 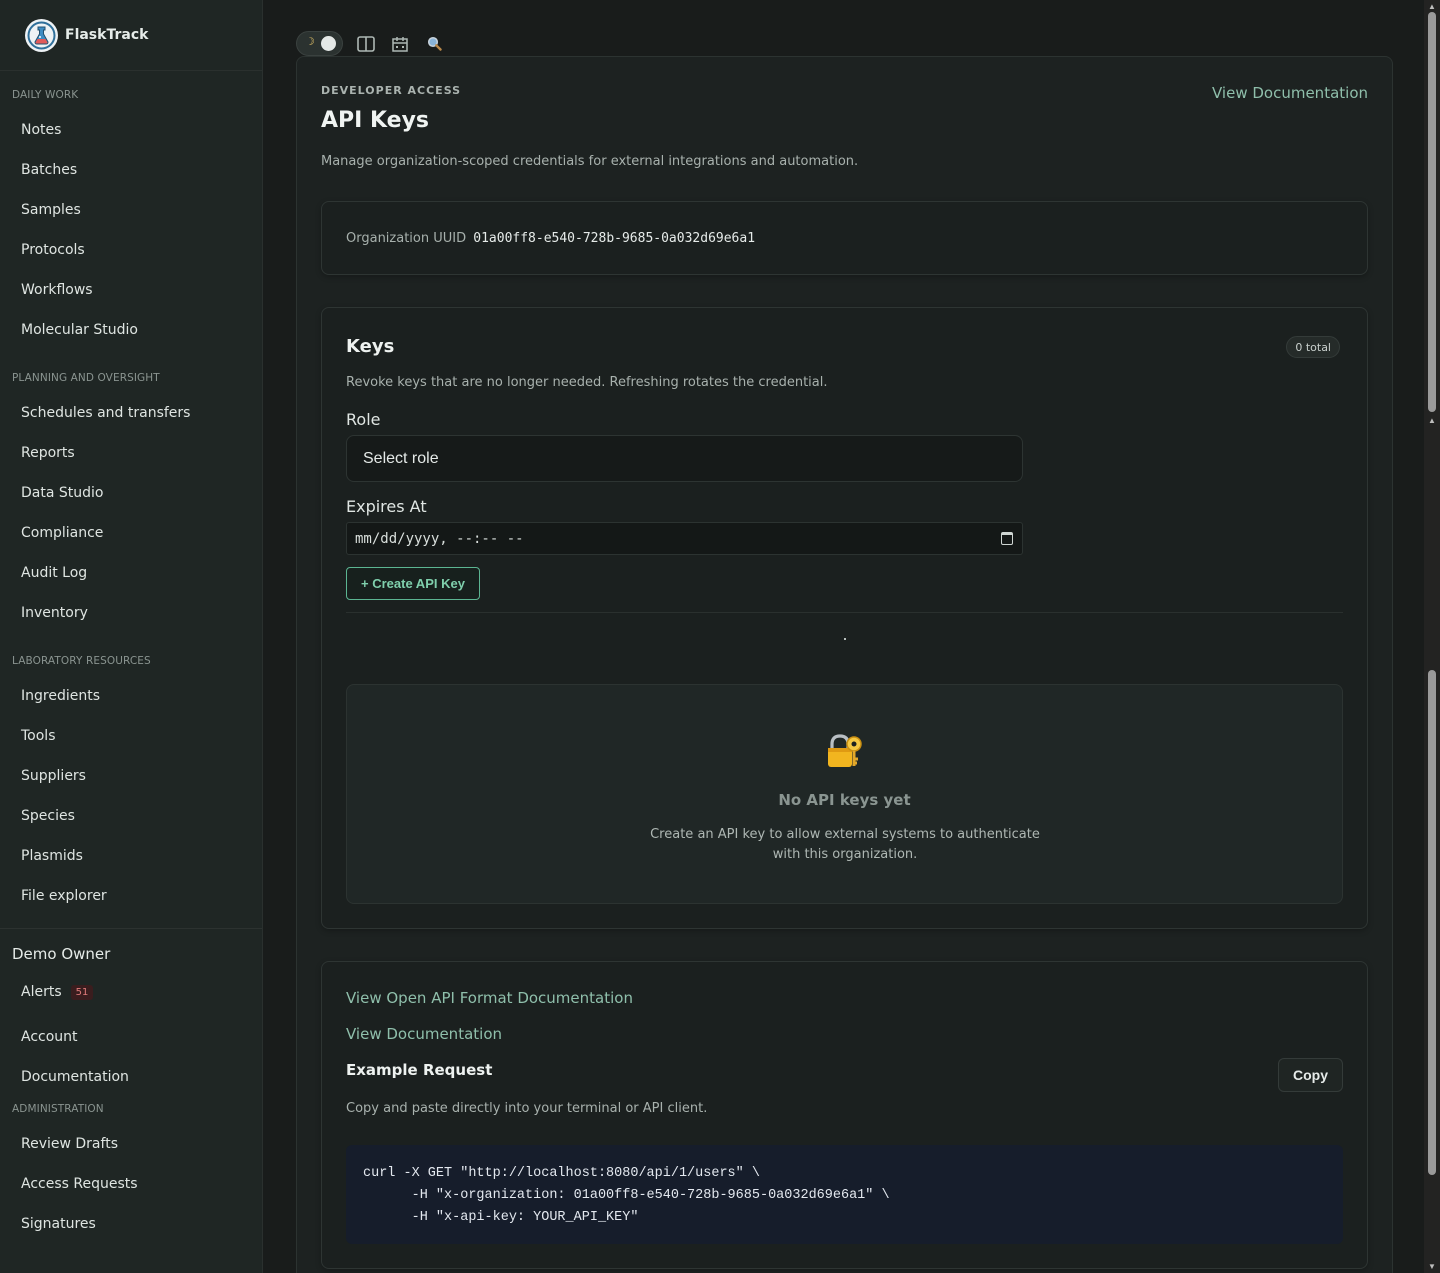 I want to click on page-scrollbar: ▲ ▲ ▼, so click(x=1432, y=636).